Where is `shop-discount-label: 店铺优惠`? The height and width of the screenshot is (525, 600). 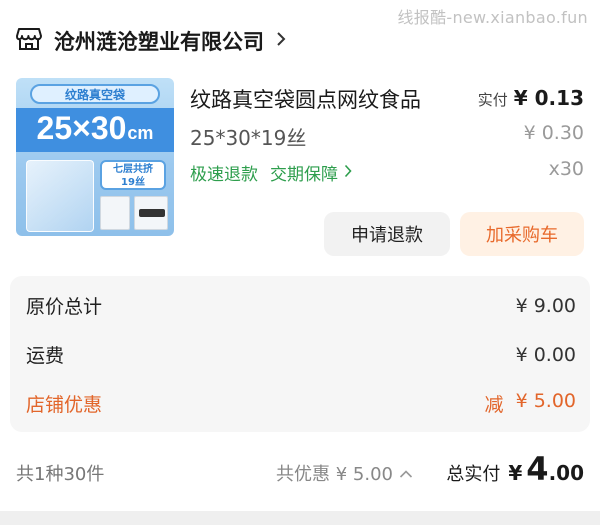
shop-discount-label: 店铺优惠 is located at coordinates (64, 405).